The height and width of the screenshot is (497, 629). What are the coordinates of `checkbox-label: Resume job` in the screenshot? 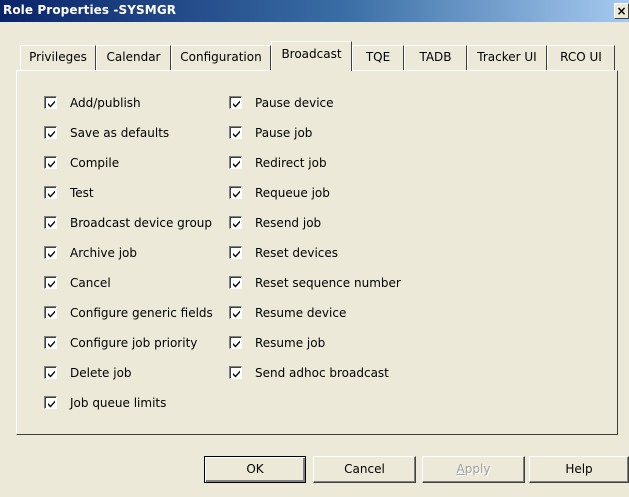 It's located at (290, 343).